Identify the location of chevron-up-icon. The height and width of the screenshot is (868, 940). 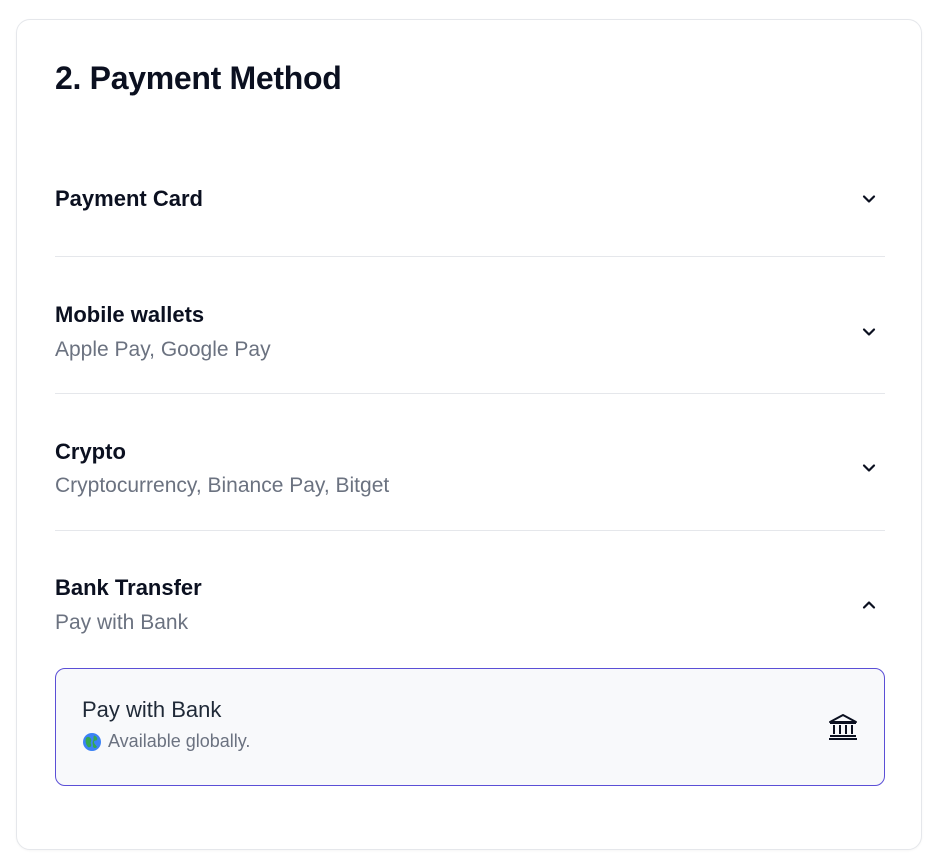
(869, 605).